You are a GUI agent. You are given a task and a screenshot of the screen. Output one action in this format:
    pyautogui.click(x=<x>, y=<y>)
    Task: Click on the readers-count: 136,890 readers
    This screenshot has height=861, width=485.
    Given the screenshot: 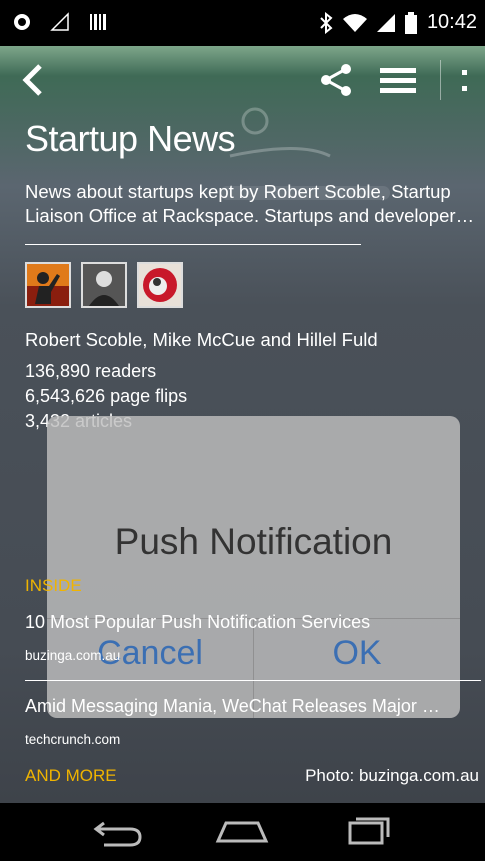 What is the action you would take?
    pyautogui.click(x=91, y=371)
    